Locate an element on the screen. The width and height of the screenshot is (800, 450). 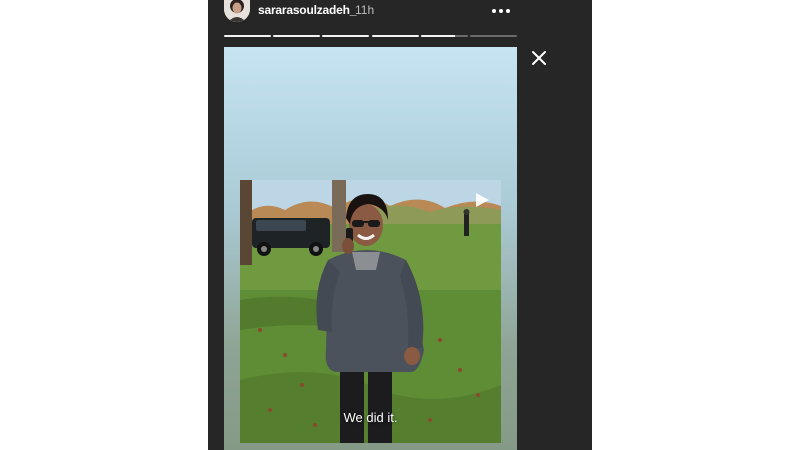
play-icon is located at coordinates (482, 200).